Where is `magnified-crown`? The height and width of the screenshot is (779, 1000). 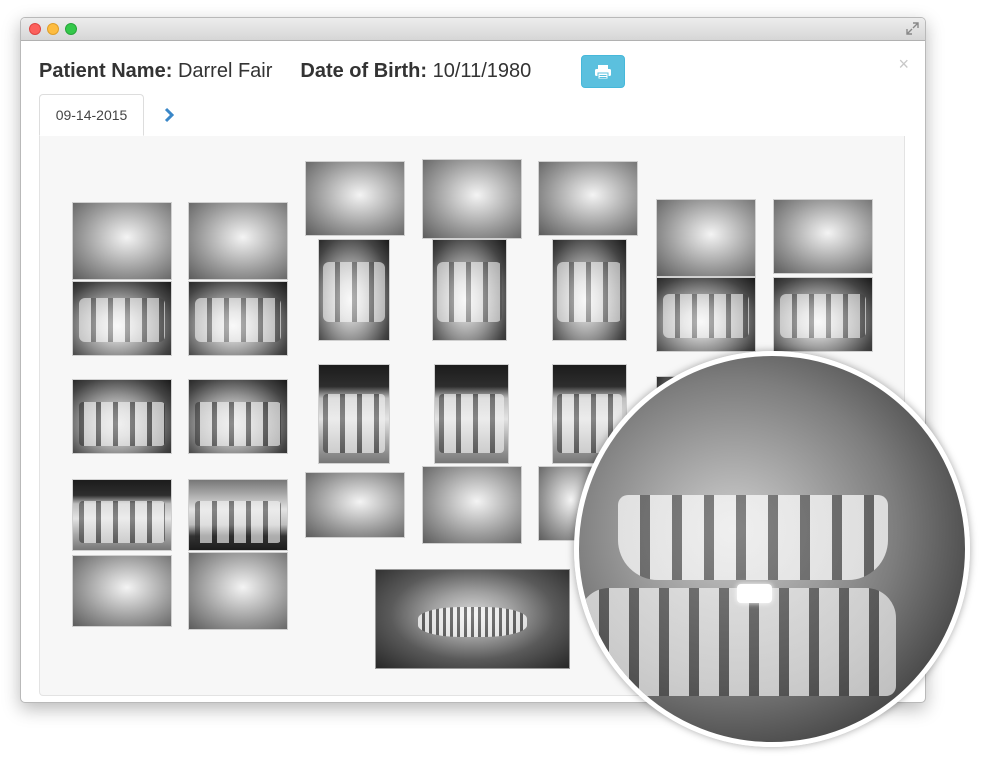
magnified-crown is located at coordinates (754, 593).